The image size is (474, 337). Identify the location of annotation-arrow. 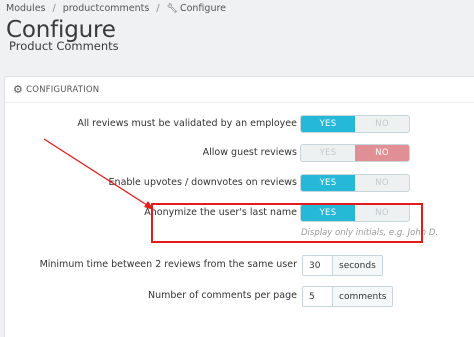
(98, 174).